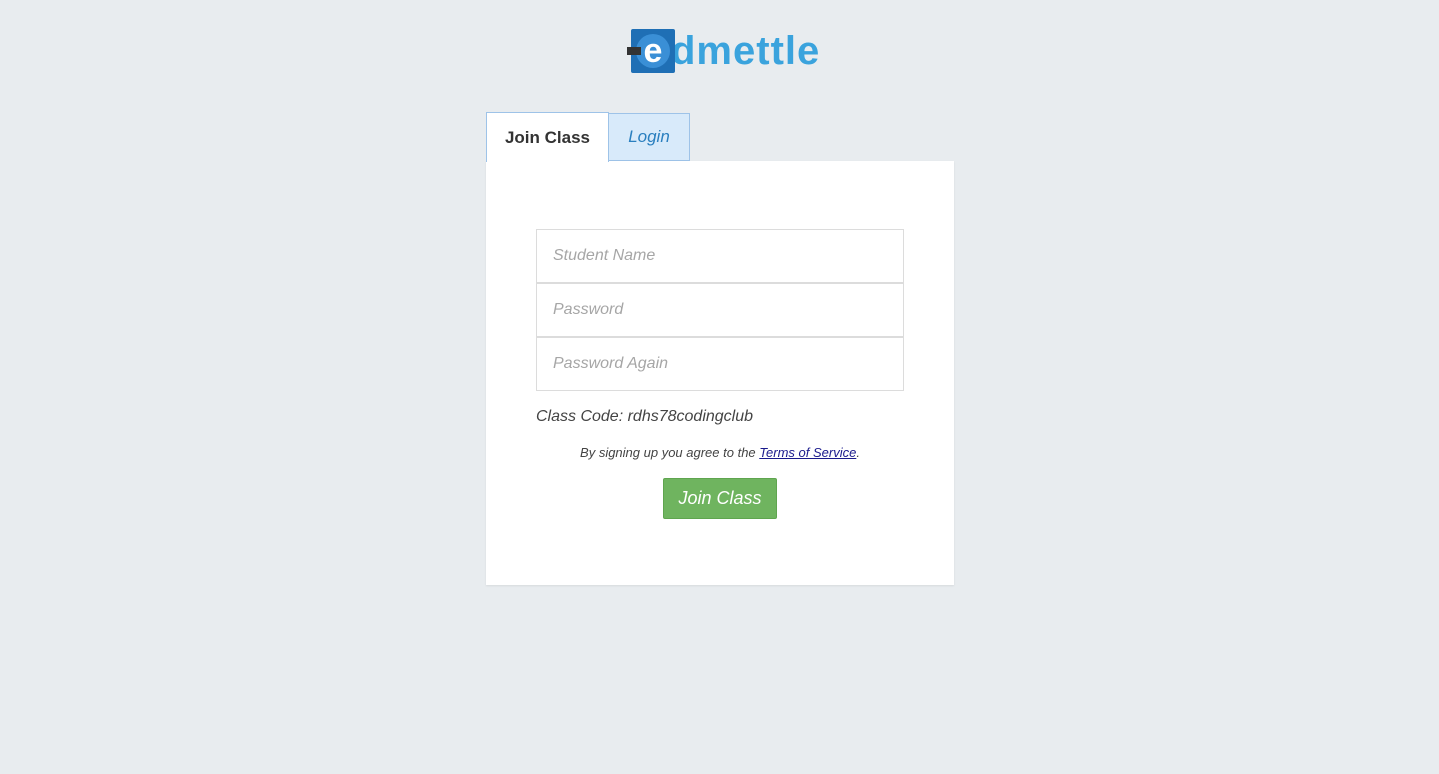 The width and height of the screenshot is (1439, 774). I want to click on password-again-input, so click(720, 364).